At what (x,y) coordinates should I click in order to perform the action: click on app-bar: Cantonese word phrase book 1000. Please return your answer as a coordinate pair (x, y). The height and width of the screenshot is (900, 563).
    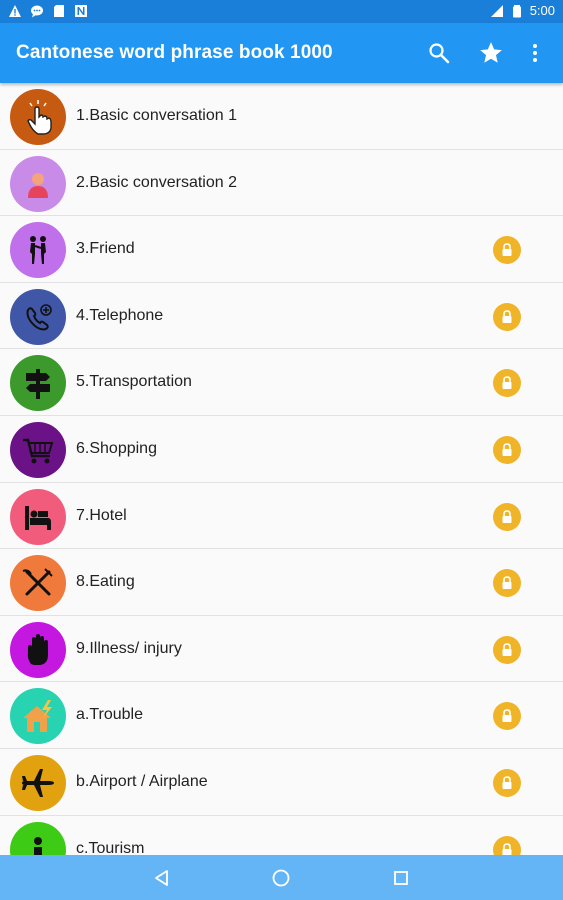
    Looking at the image, I should click on (281, 53).